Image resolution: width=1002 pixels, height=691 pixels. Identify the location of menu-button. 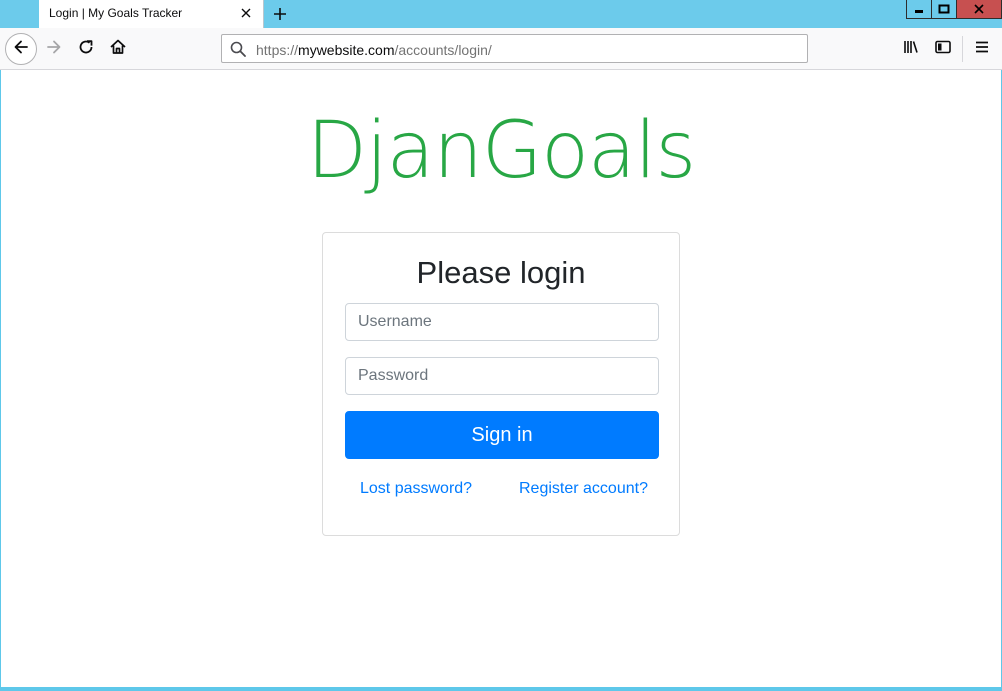
(982, 49).